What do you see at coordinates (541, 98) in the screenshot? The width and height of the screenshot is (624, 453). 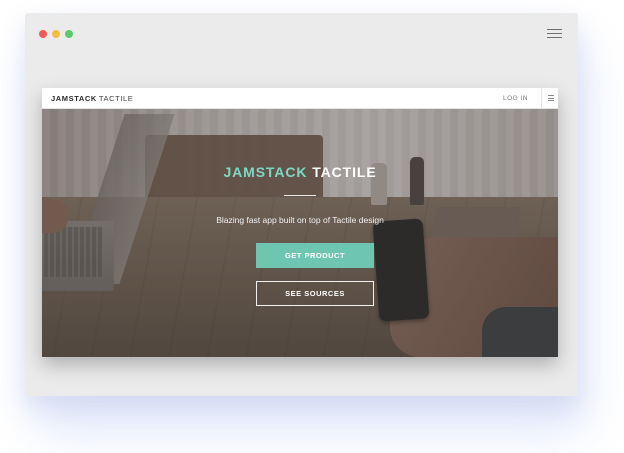 I see `nav-divider` at bounding box center [541, 98].